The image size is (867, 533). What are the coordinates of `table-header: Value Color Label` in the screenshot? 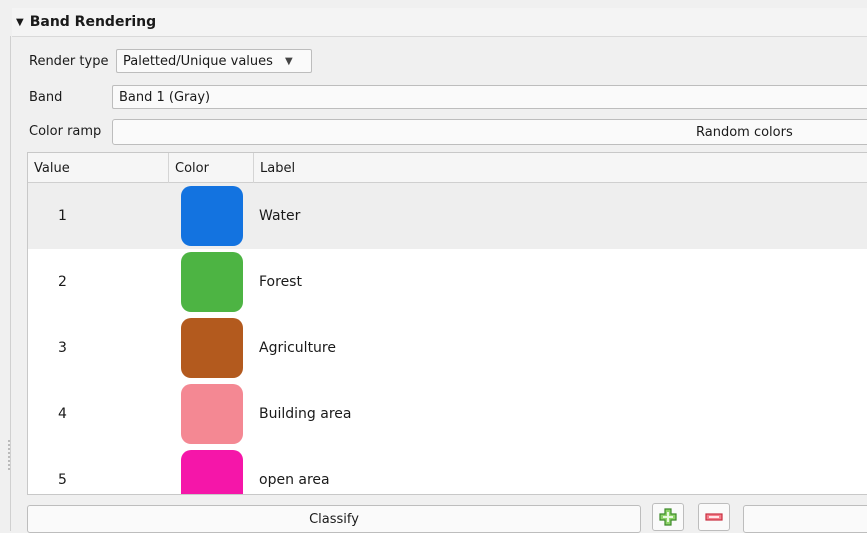 It's located at (447, 168).